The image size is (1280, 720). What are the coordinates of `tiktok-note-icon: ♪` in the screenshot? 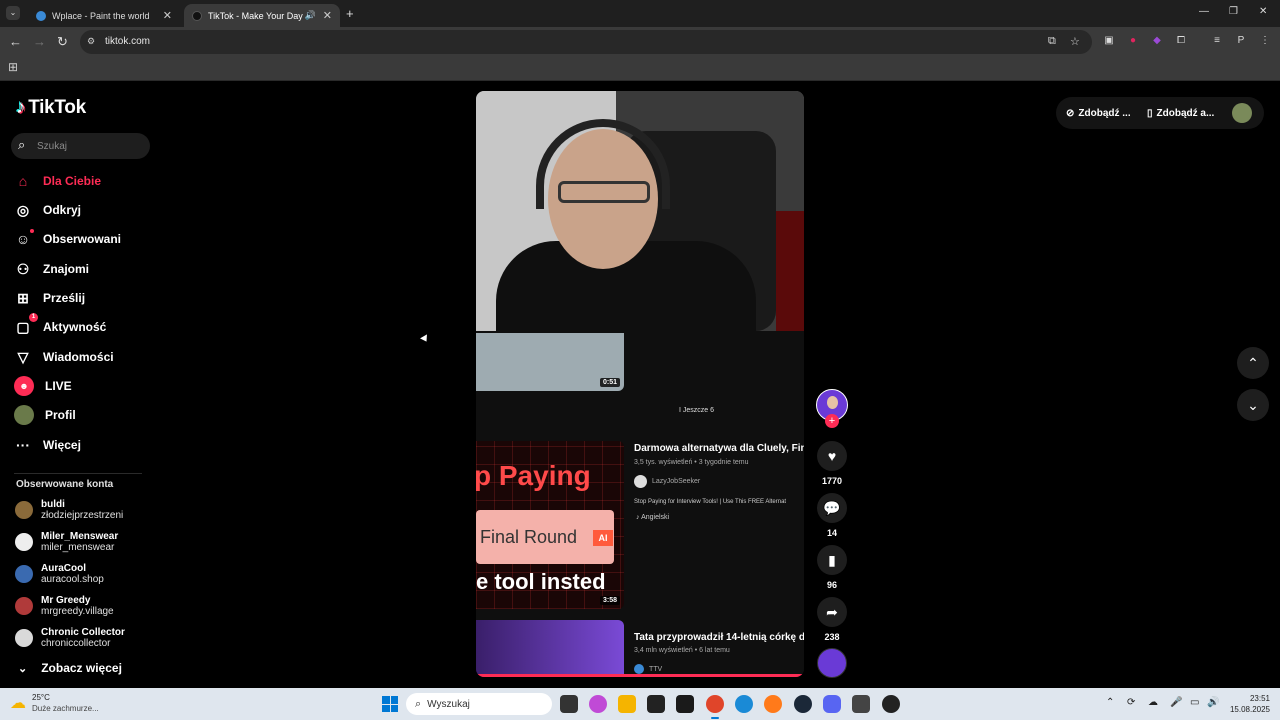 It's located at (21, 107).